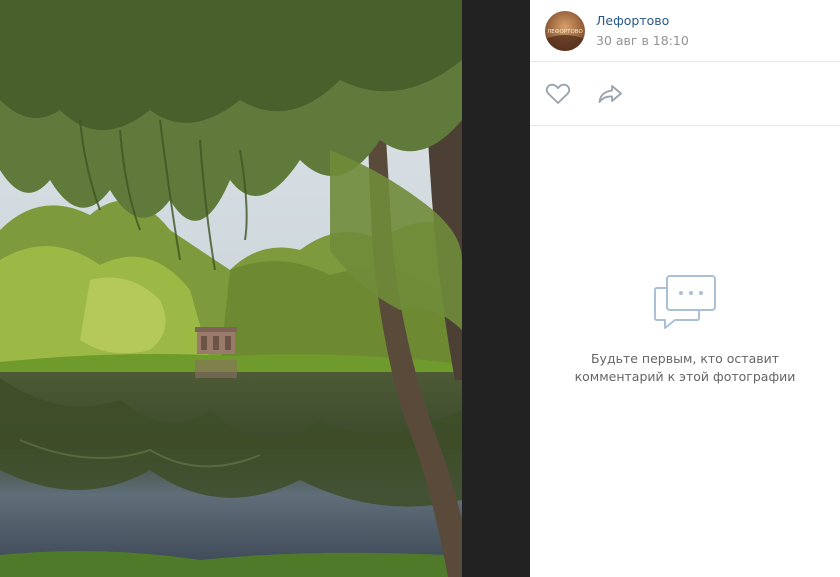  Describe the element at coordinates (642, 41) in the screenshot. I see `post-date: 30 авг в 18:10` at that location.